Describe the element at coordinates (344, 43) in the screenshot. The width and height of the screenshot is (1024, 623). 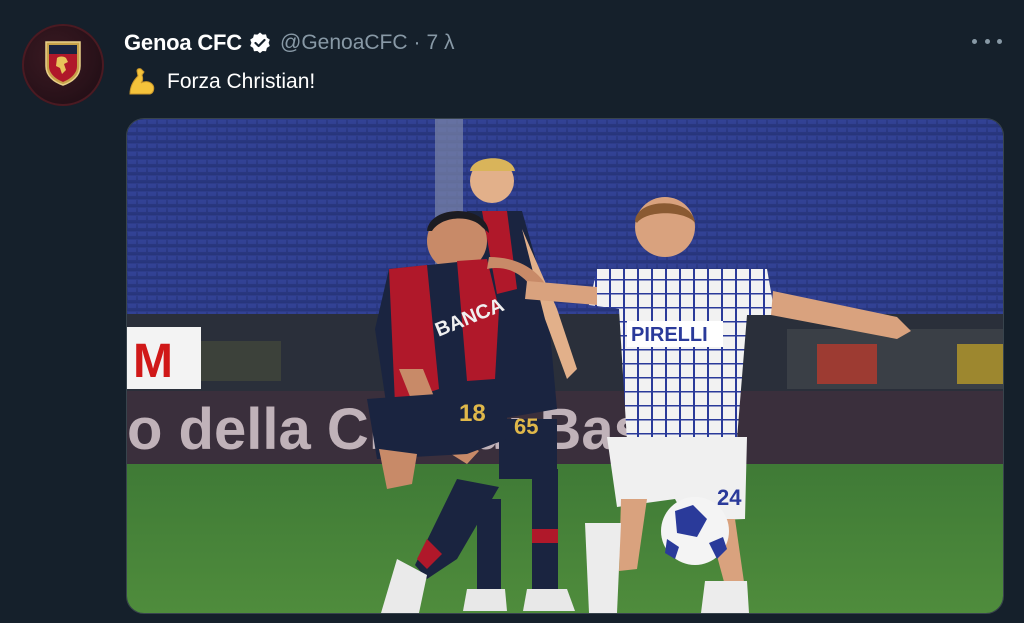
I see `handle: @GenoaCFC` at that location.